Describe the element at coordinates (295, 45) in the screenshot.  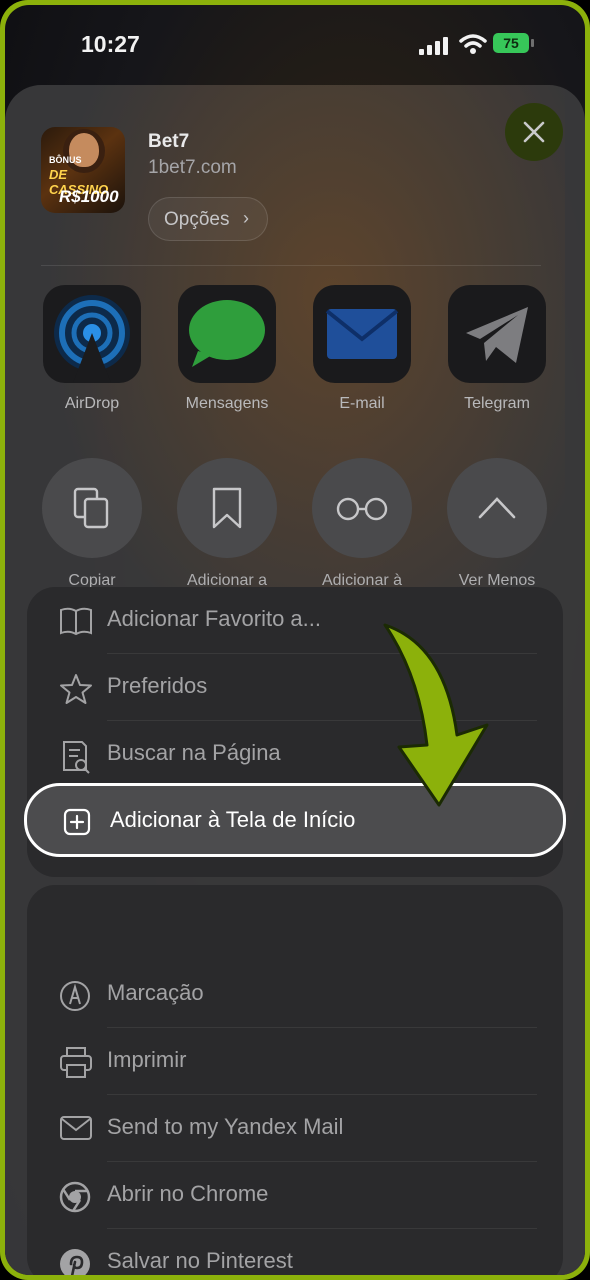
I see `status-bar: 10:27 75` at that location.